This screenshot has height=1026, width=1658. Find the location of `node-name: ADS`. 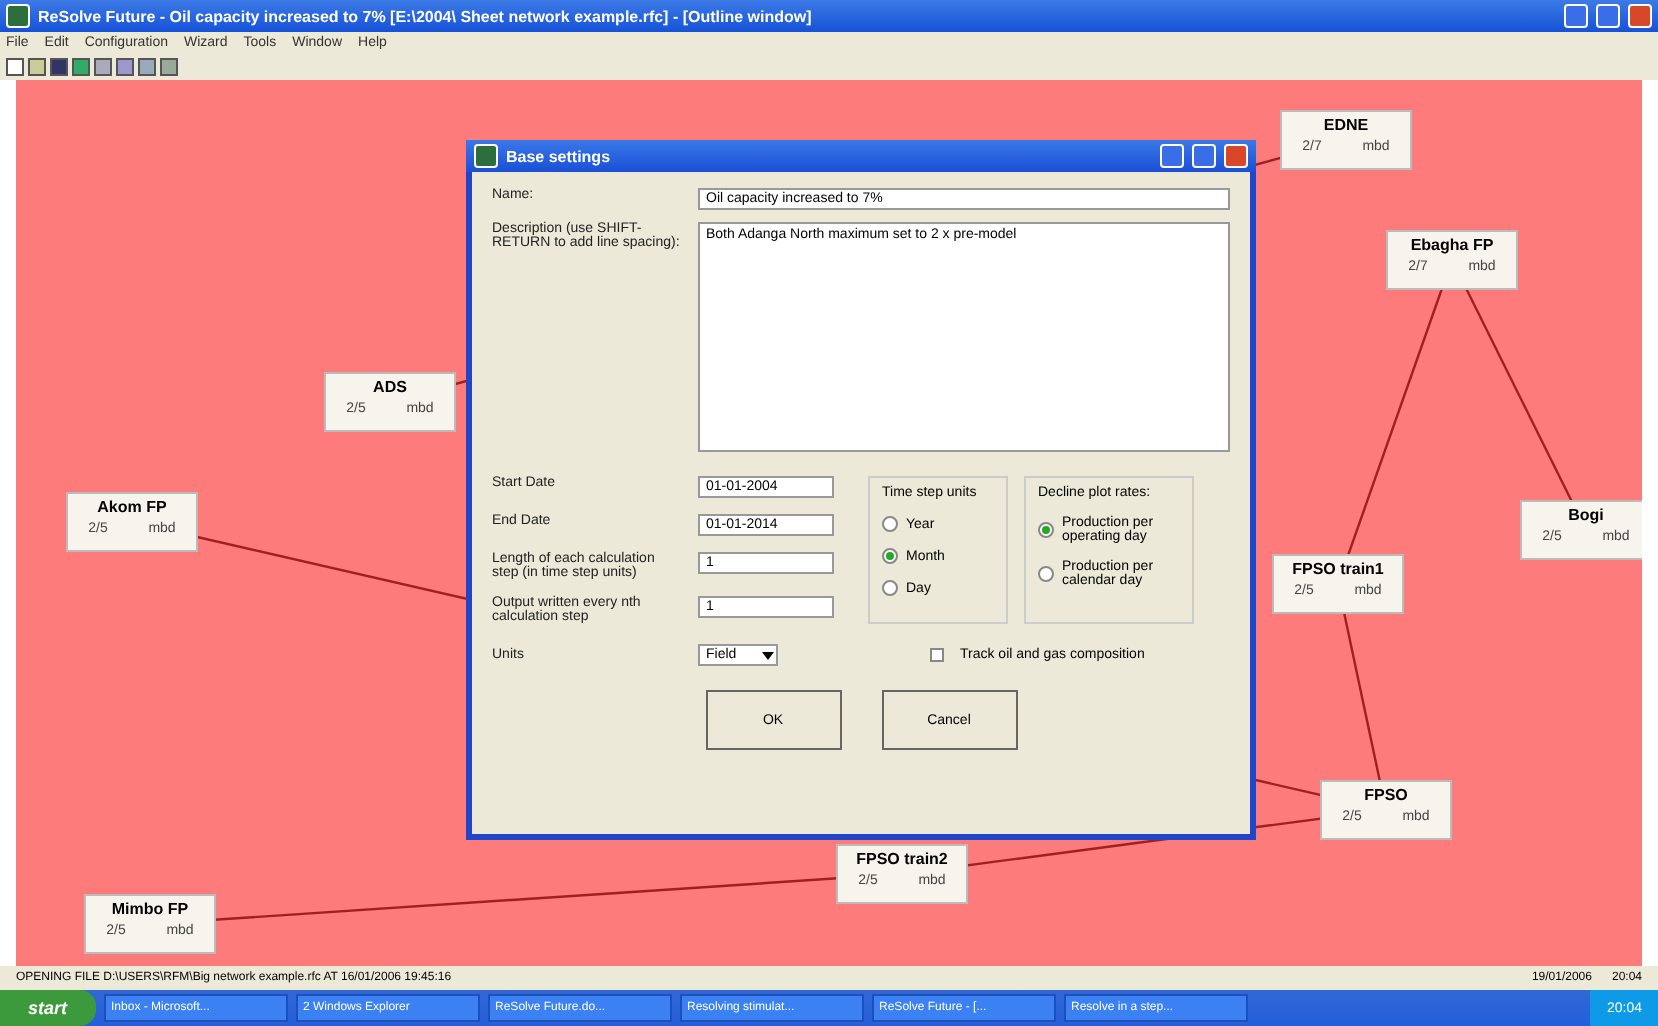

node-name: ADS is located at coordinates (390, 387).